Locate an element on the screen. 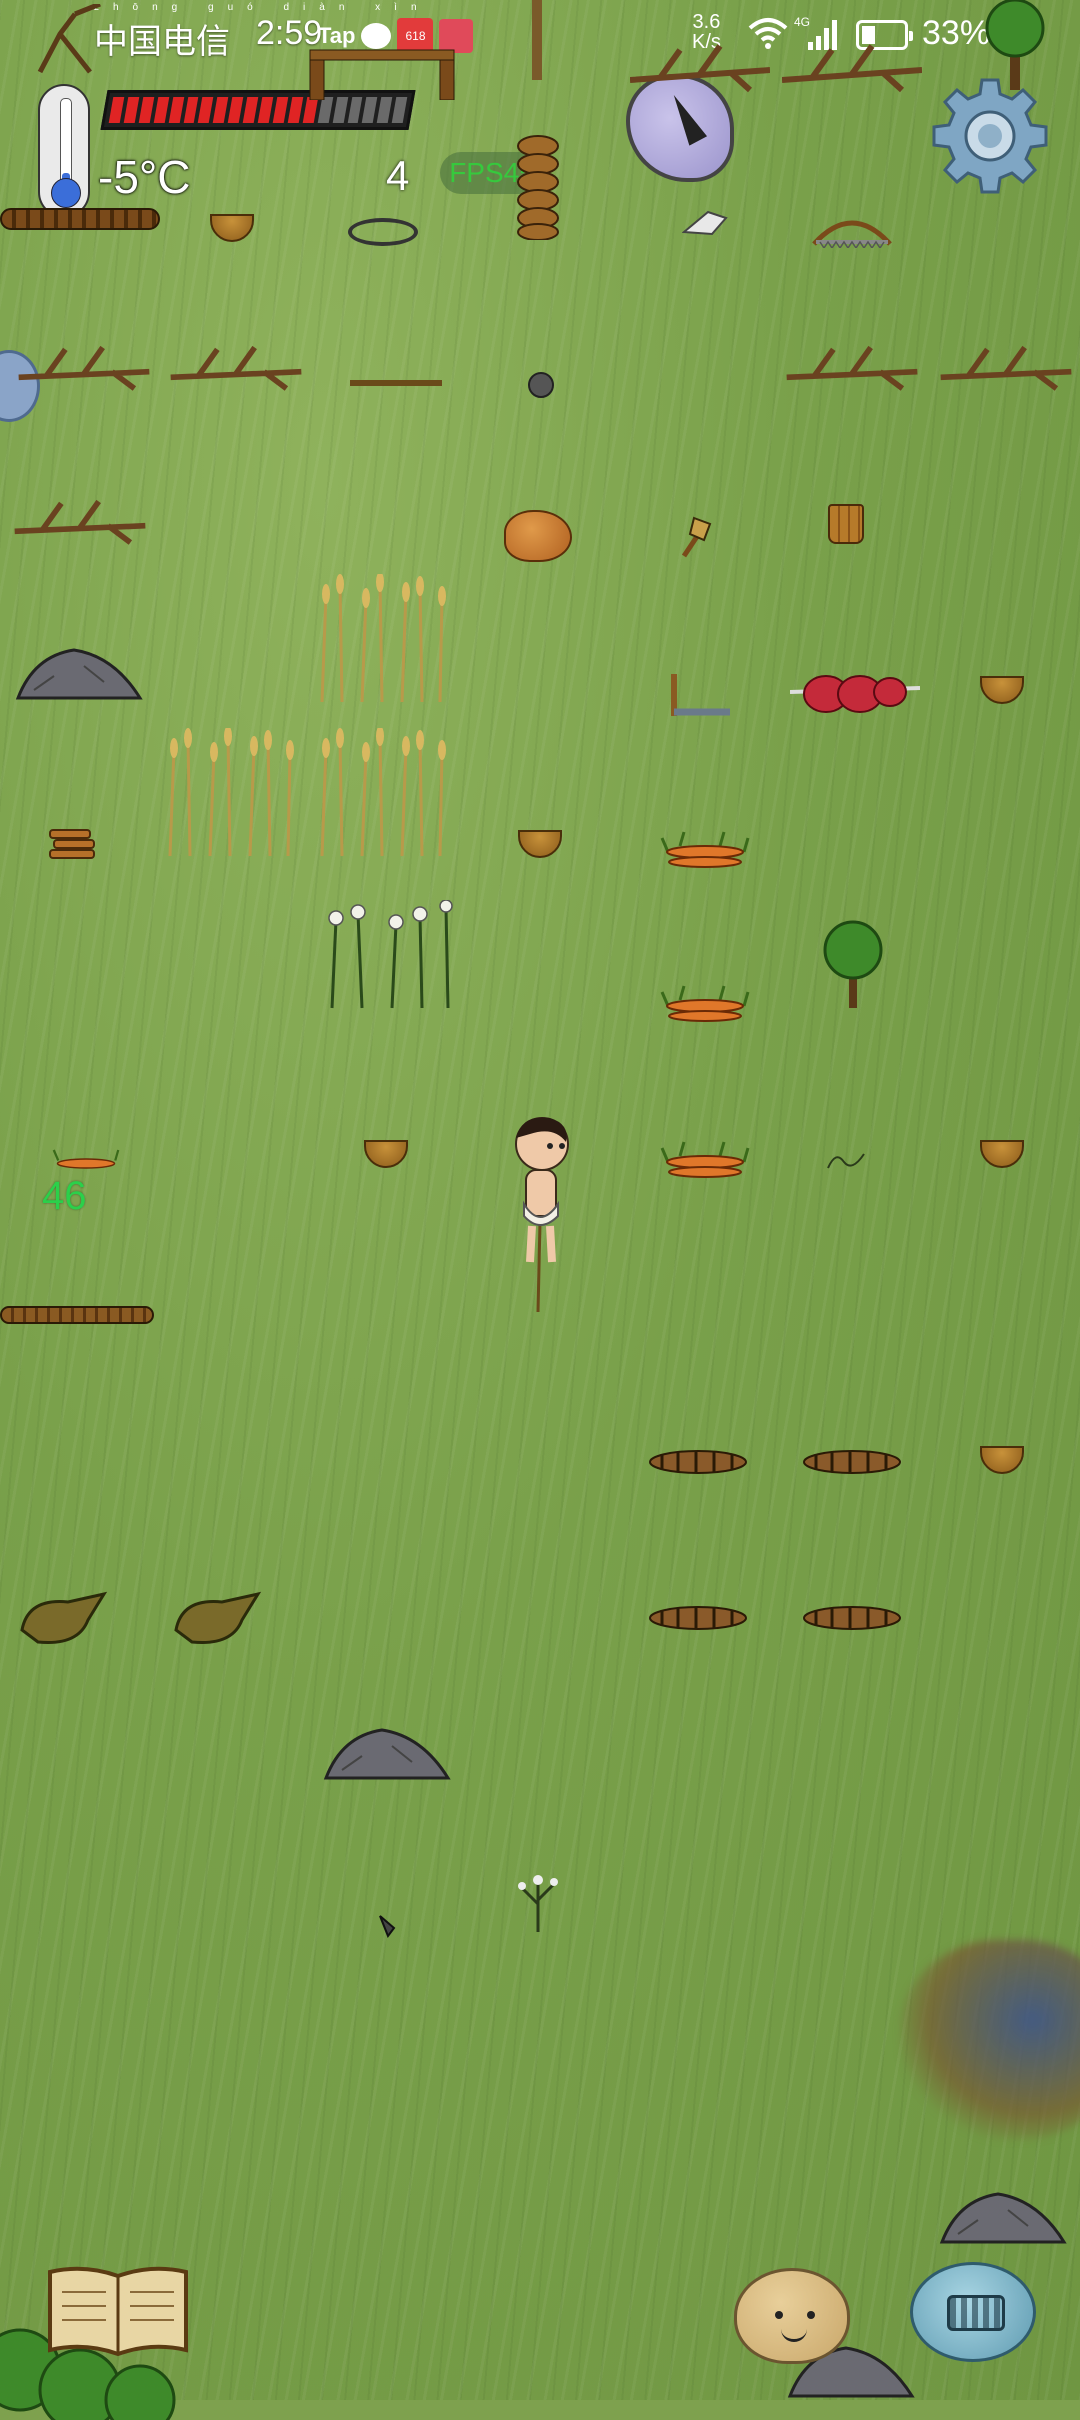 The image size is (1080, 2420). kindling is located at coordinates (73, 844).